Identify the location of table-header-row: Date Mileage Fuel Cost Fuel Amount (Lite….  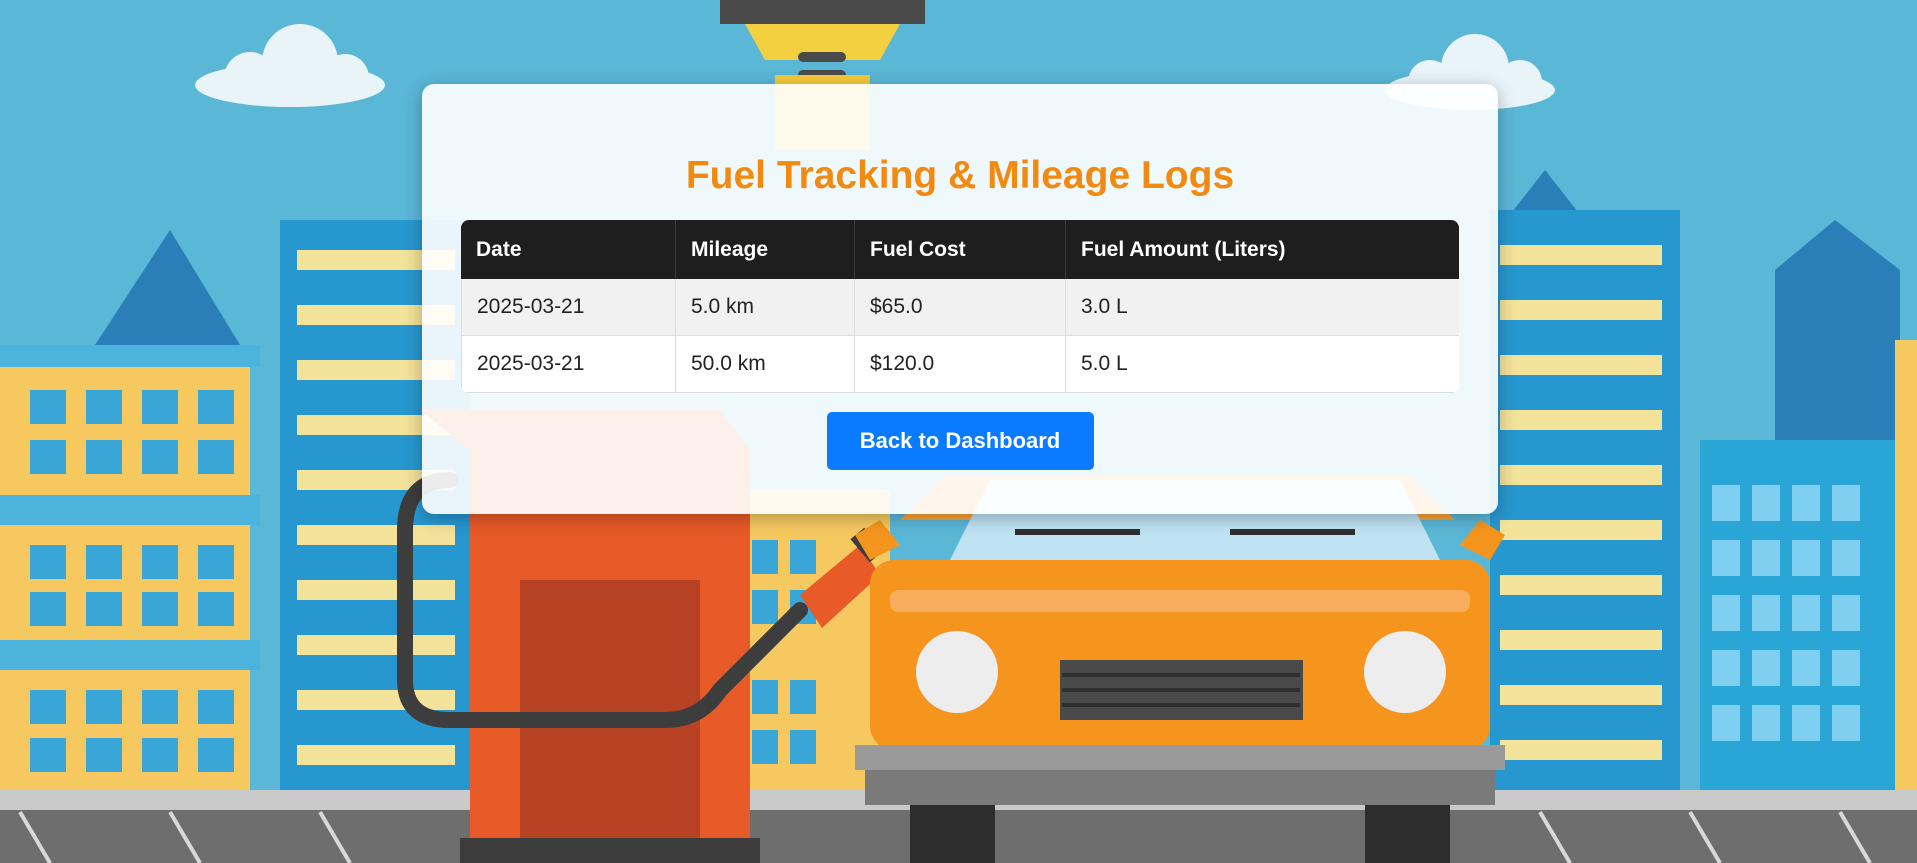
(960, 249).